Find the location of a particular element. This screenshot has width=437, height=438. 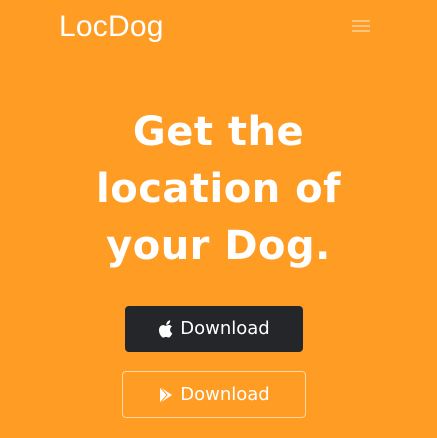

brand-logo: LocDog is located at coordinates (111, 27).